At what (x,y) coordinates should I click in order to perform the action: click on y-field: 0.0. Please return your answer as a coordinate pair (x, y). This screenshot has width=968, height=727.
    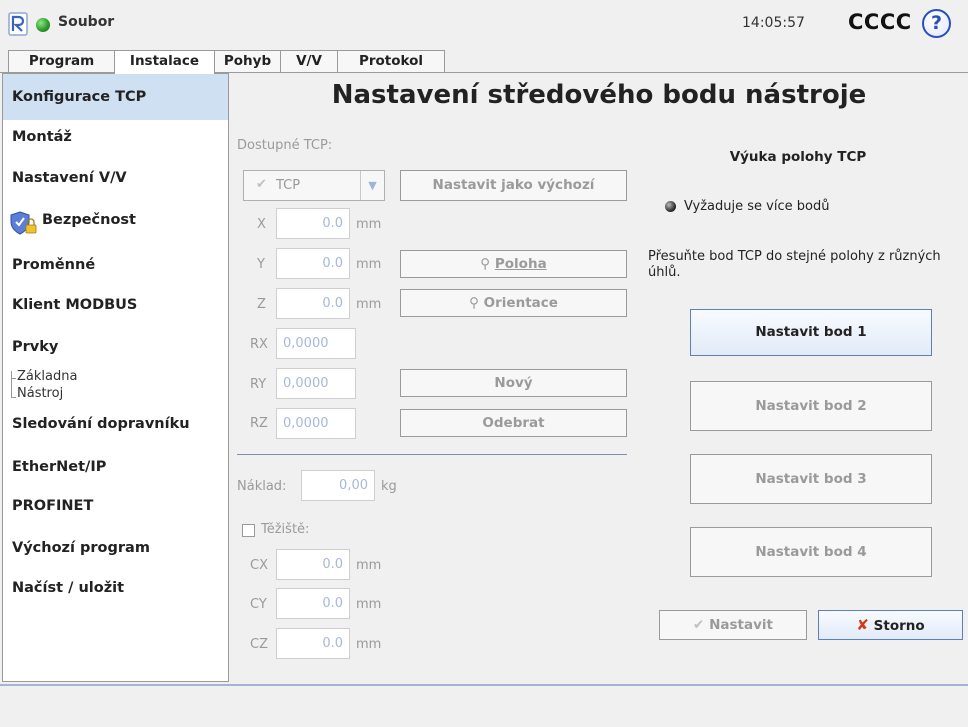
    Looking at the image, I should click on (313, 263).